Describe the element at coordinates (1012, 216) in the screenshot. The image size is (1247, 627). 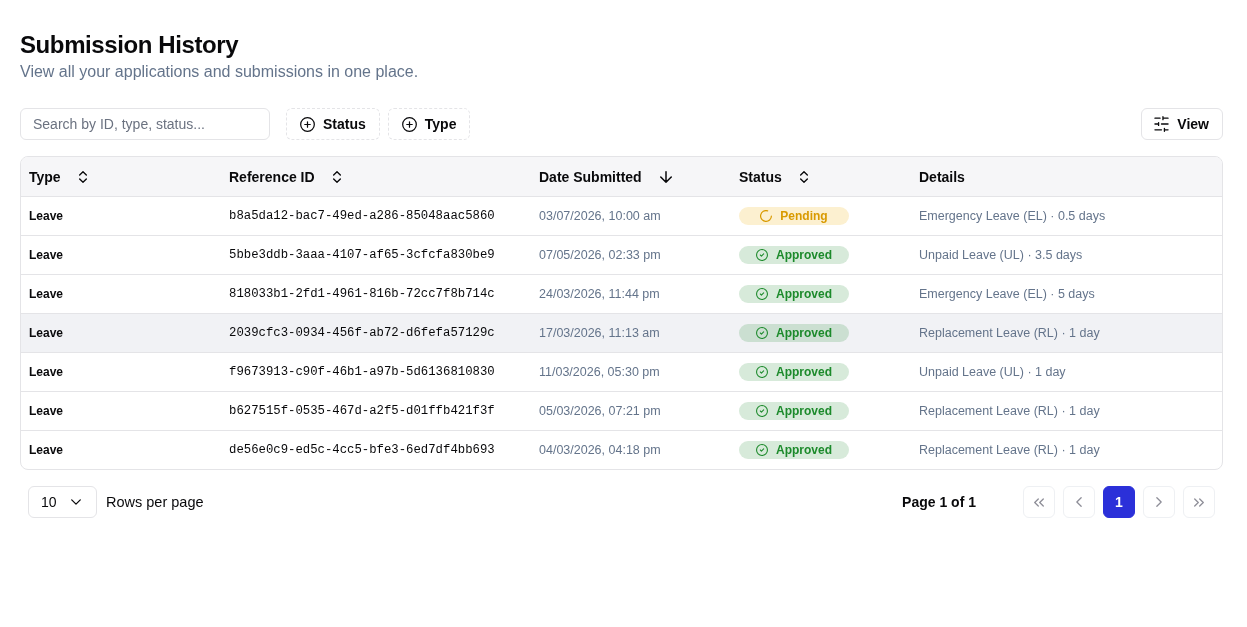
I see `leave-details: Emergency Leave (EL) · 0.5 days` at that location.